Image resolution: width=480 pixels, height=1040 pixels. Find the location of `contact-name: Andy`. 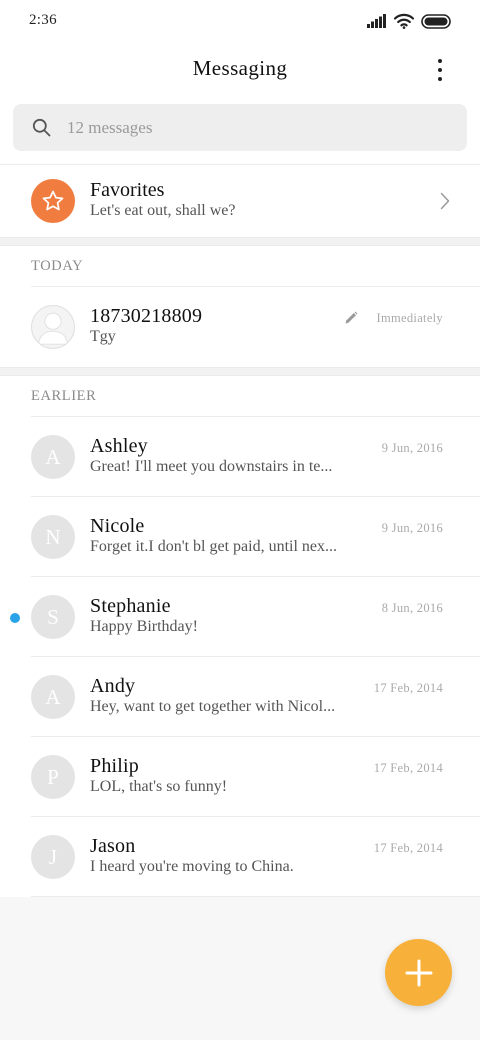

contact-name: Andy is located at coordinates (113, 686).